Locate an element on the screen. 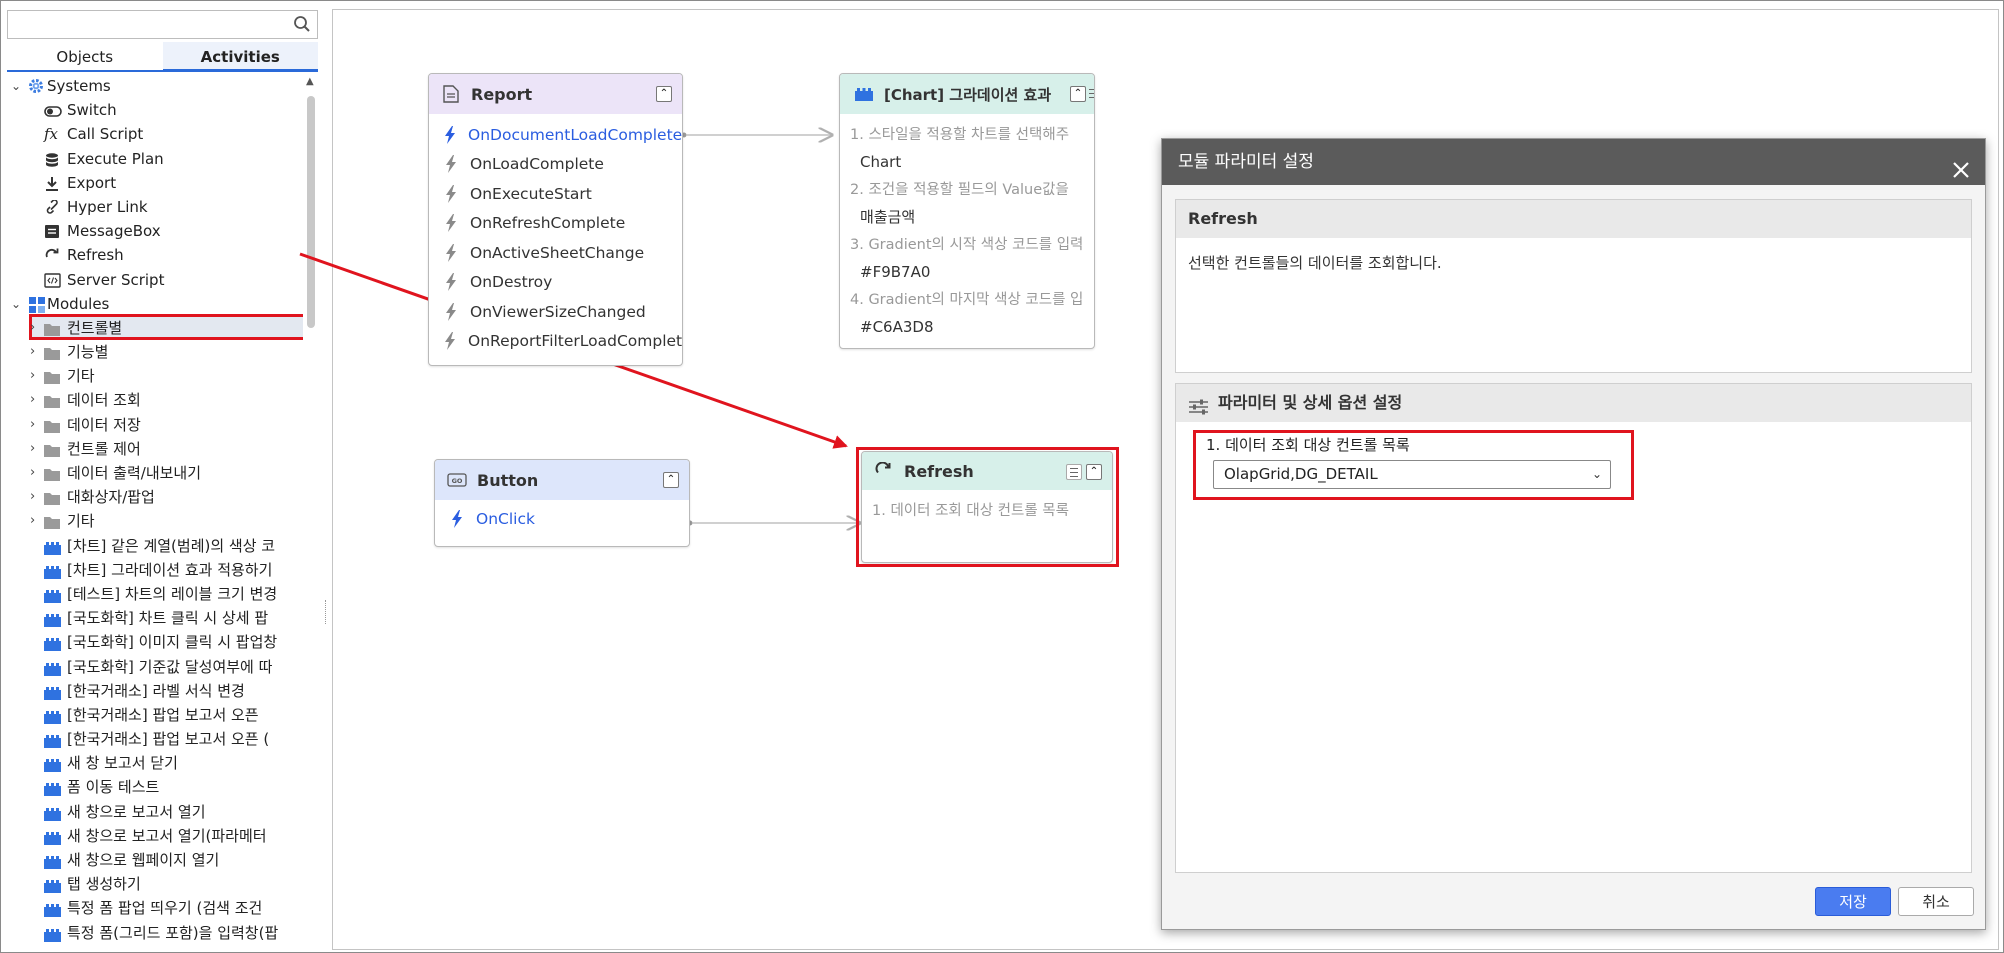 This screenshot has height=953, width=2004. tree-item-export: Export is located at coordinates (155, 183).